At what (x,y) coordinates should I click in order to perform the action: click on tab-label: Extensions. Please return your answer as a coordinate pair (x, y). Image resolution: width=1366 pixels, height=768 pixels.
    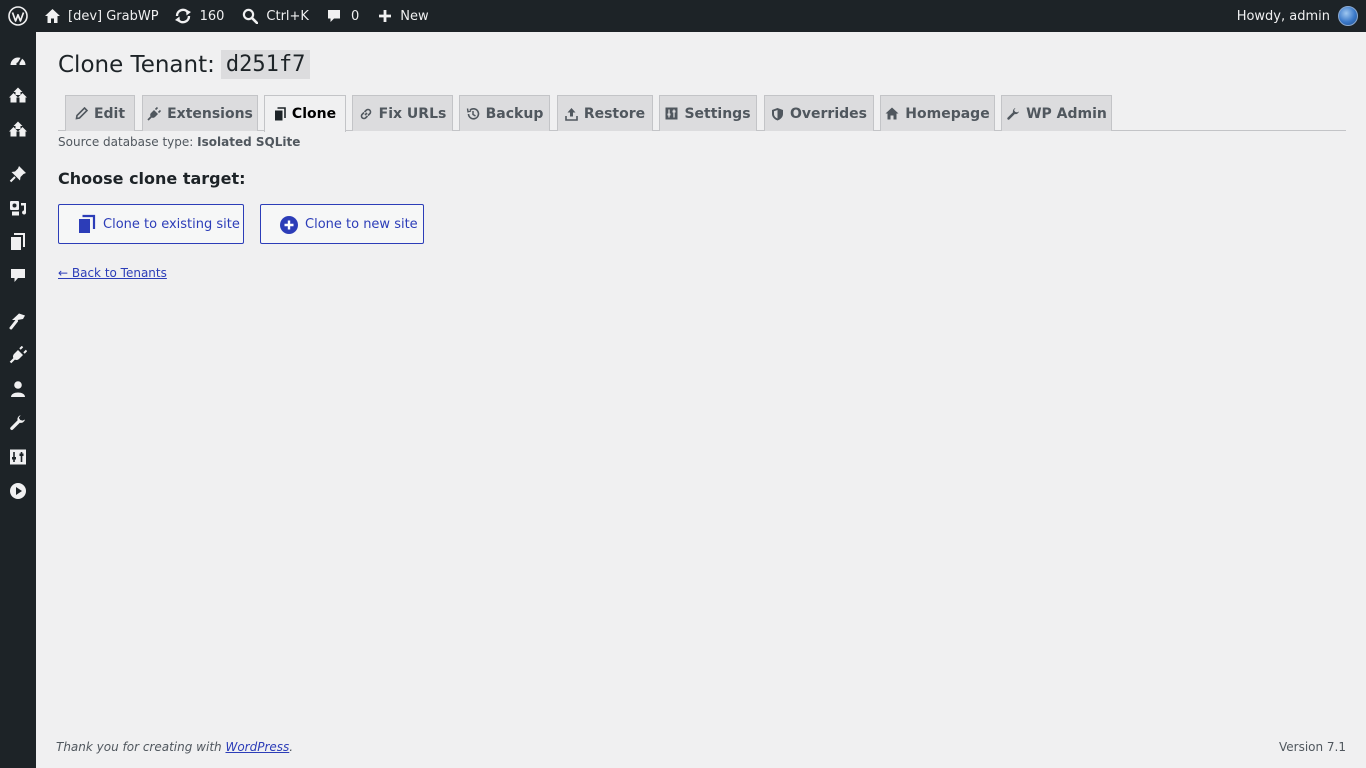
    Looking at the image, I should click on (210, 113).